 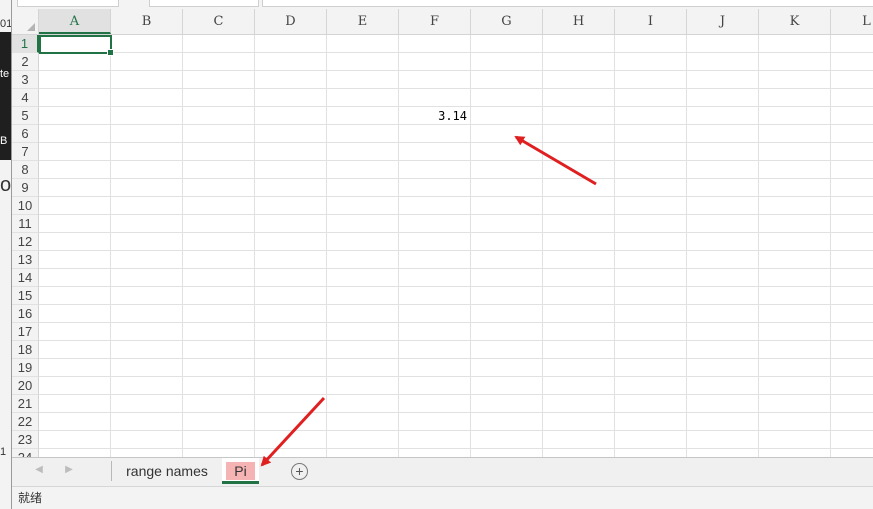 I want to click on row-header-2: 2, so click(x=25, y=62).